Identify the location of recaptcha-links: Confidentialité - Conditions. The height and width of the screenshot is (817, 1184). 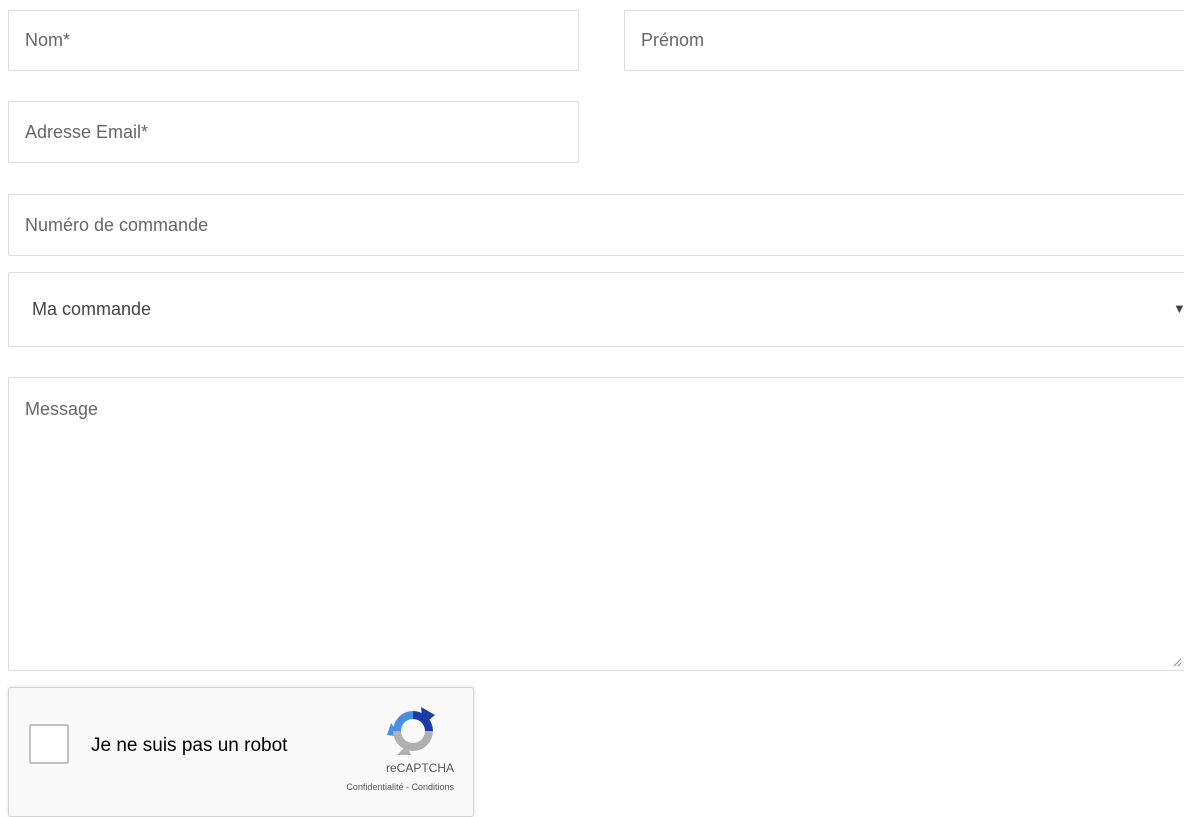
(376, 787).